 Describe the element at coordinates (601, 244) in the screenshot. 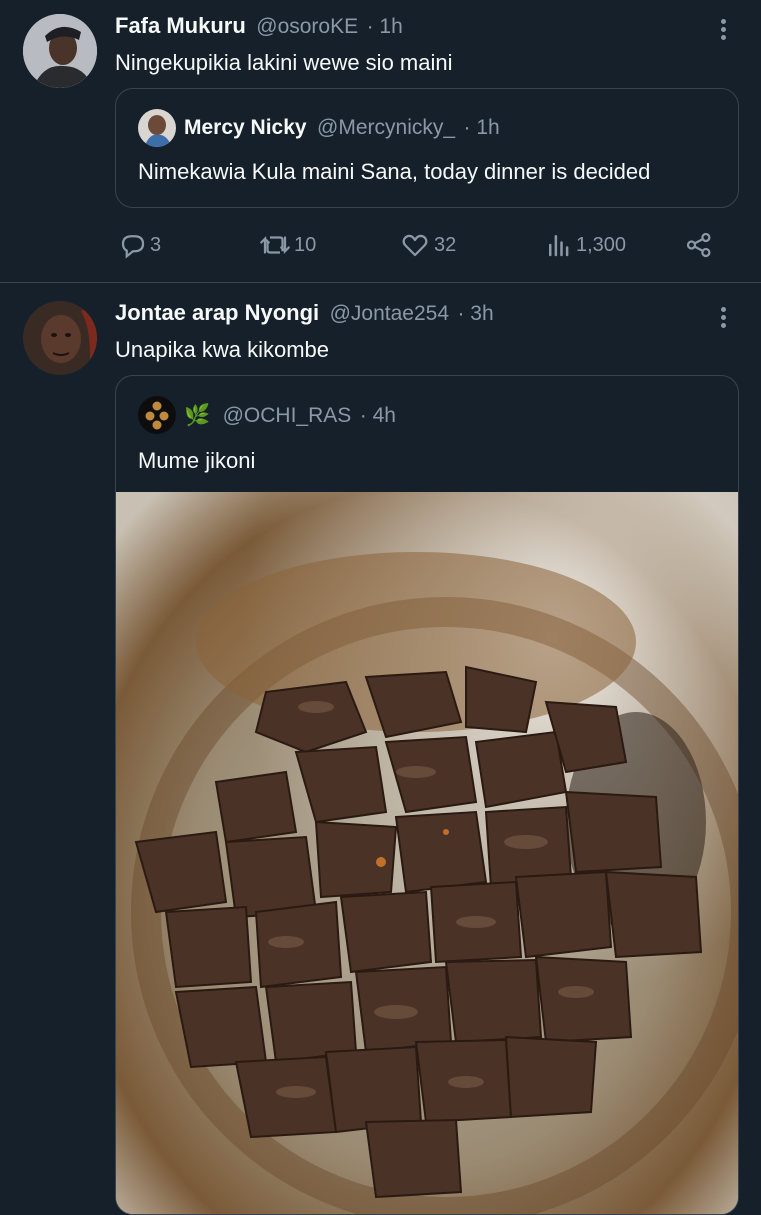

I see `views-count: 1,300` at that location.